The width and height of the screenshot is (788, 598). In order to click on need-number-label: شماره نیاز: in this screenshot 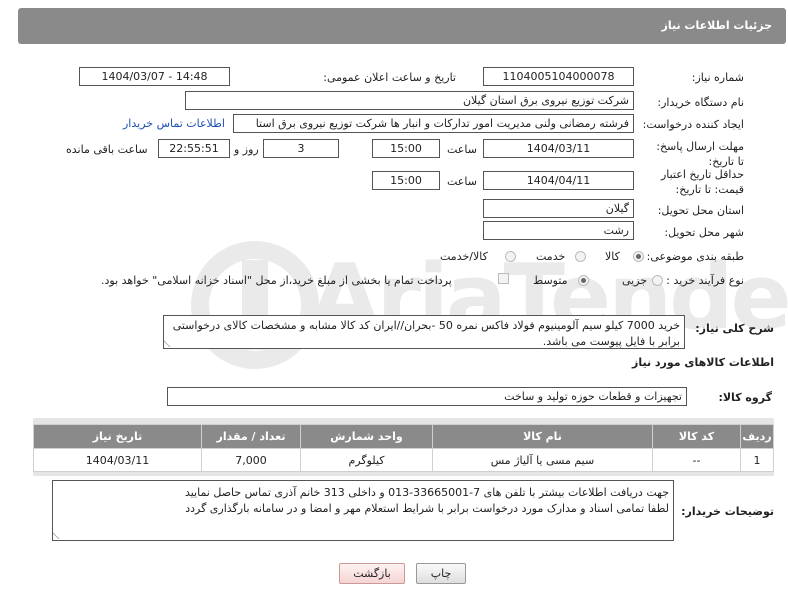, I will do `click(717, 77)`.